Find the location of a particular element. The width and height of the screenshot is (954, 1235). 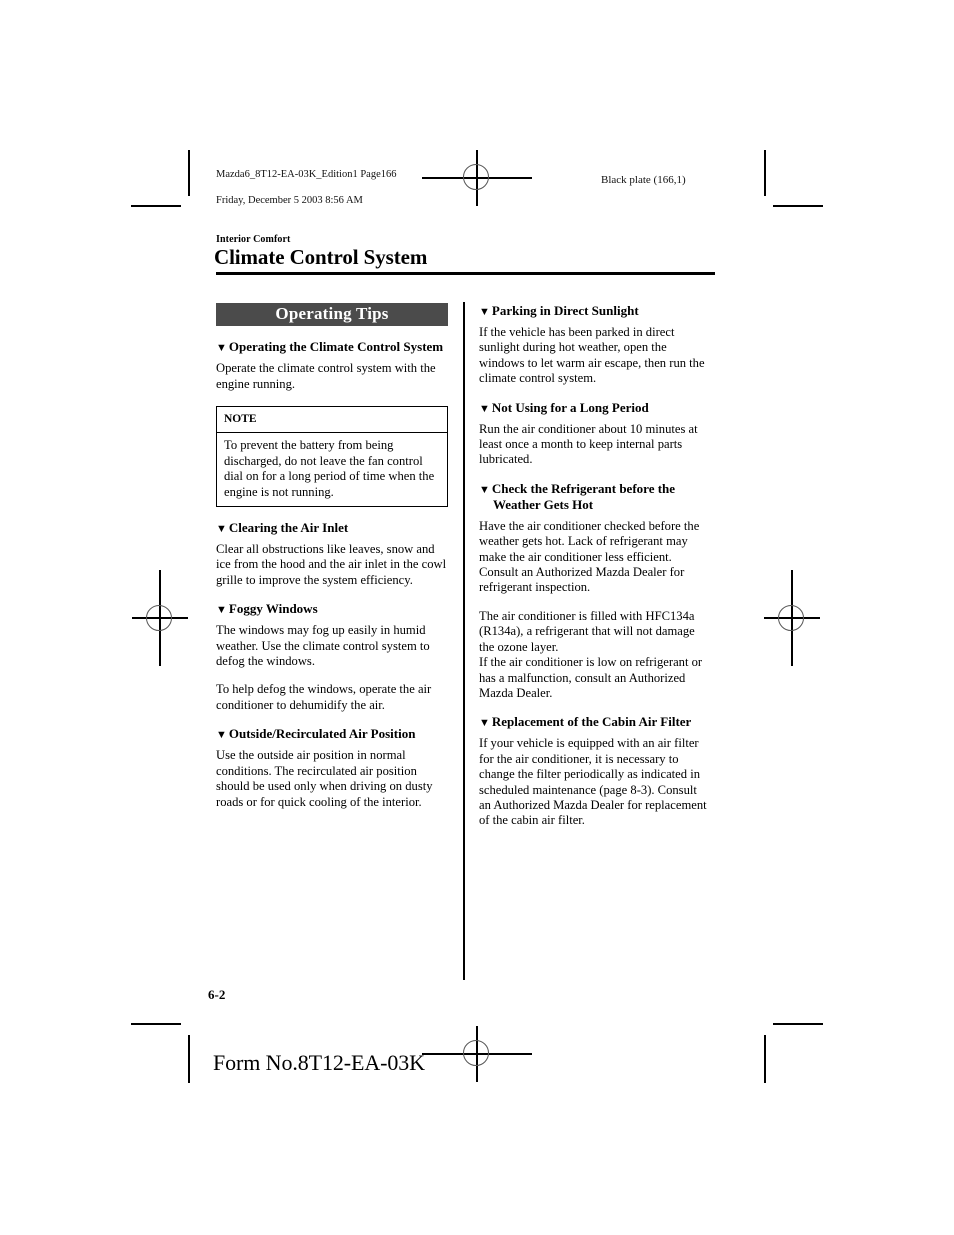

crop-mark-bottom-right-horizontal is located at coordinates (798, 1024).